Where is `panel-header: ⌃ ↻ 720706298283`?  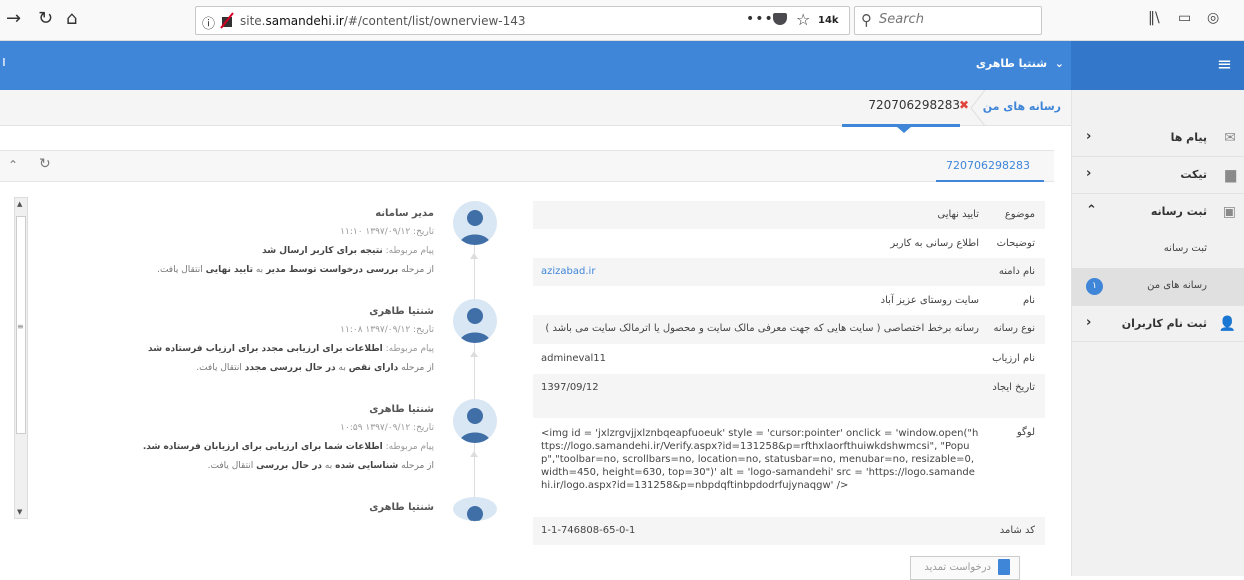
panel-header: ⌃ ↻ 720706298283 is located at coordinates (527, 166).